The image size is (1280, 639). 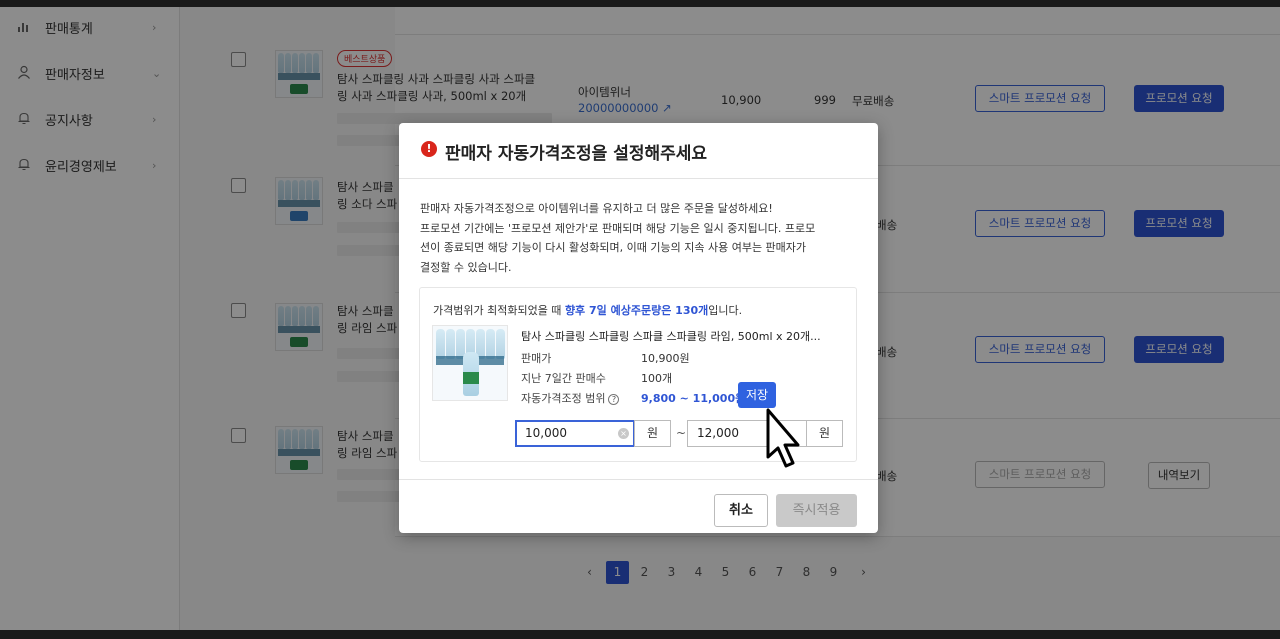 What do you see at coordinates (429, 149) in the screenshot?
I see `warning-icon: !` at bounding box center [429, 149].